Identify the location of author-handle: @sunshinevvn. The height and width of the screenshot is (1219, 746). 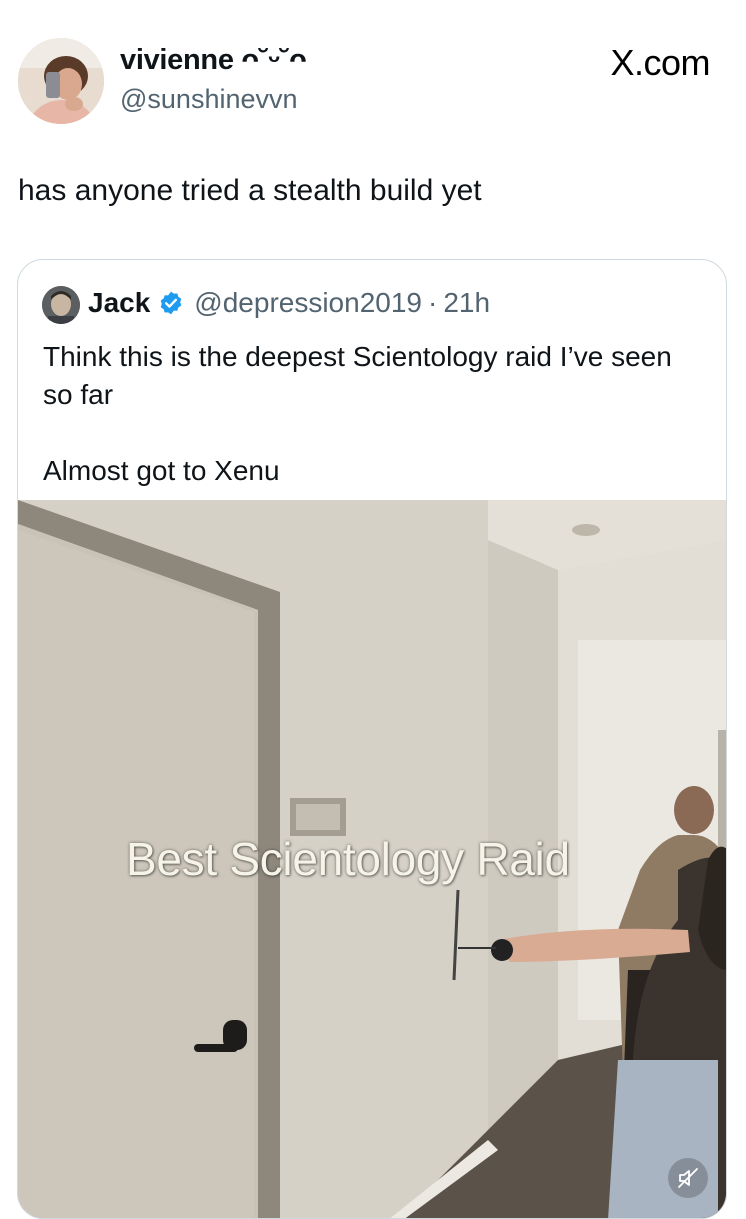
(209, 99).